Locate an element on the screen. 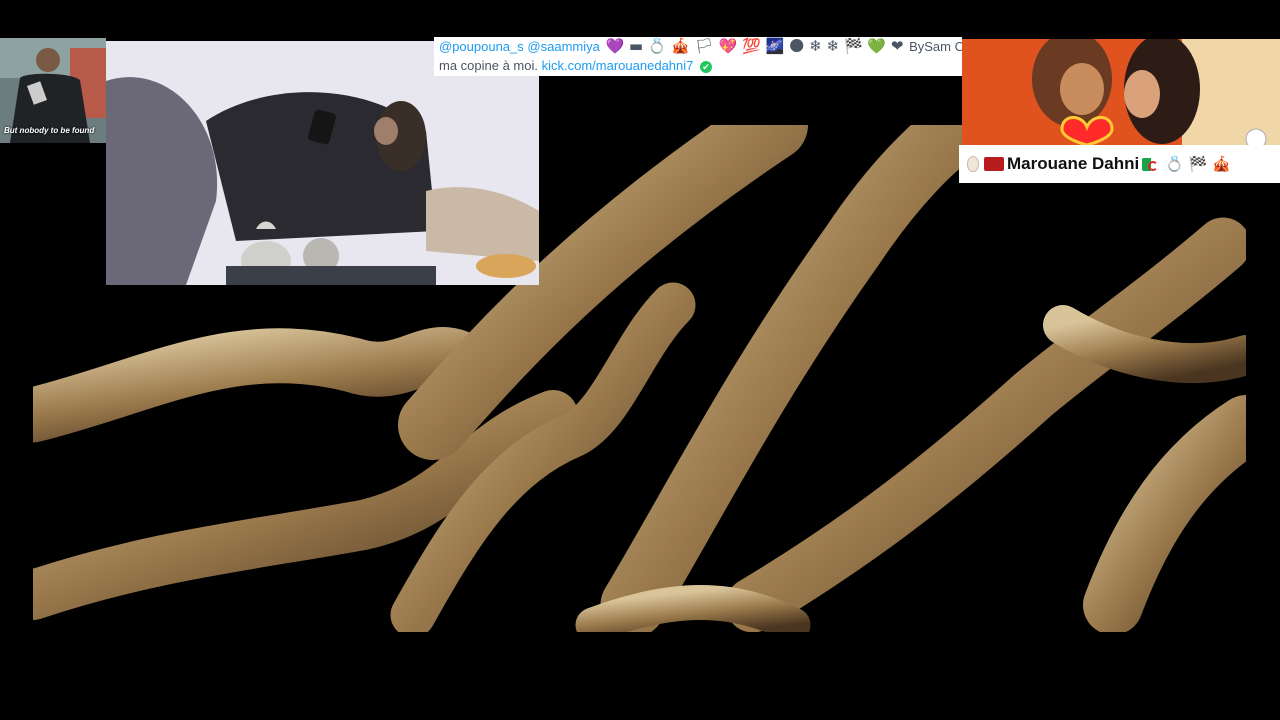 The image size is (1280, 720). kick-link: kick.com/marouanedahni7 is located at coordinates (618, 65).